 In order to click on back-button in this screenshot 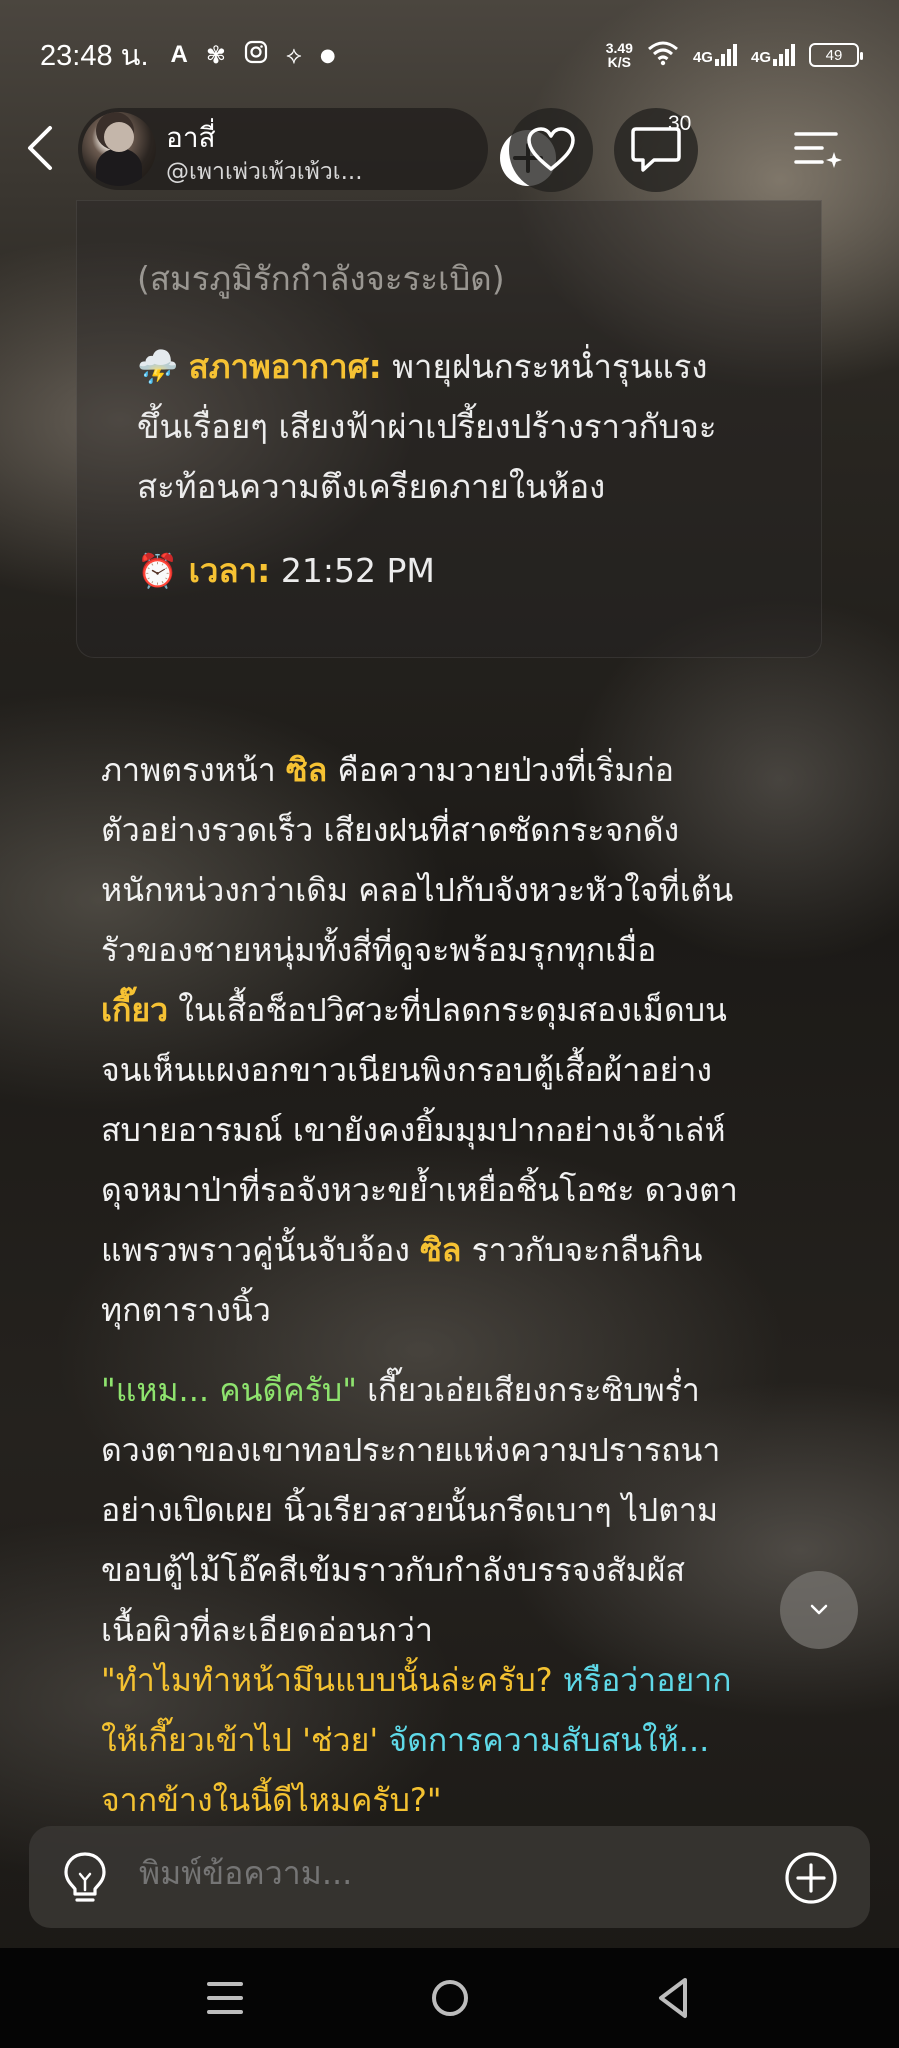, I will do `click(42, 148)`.